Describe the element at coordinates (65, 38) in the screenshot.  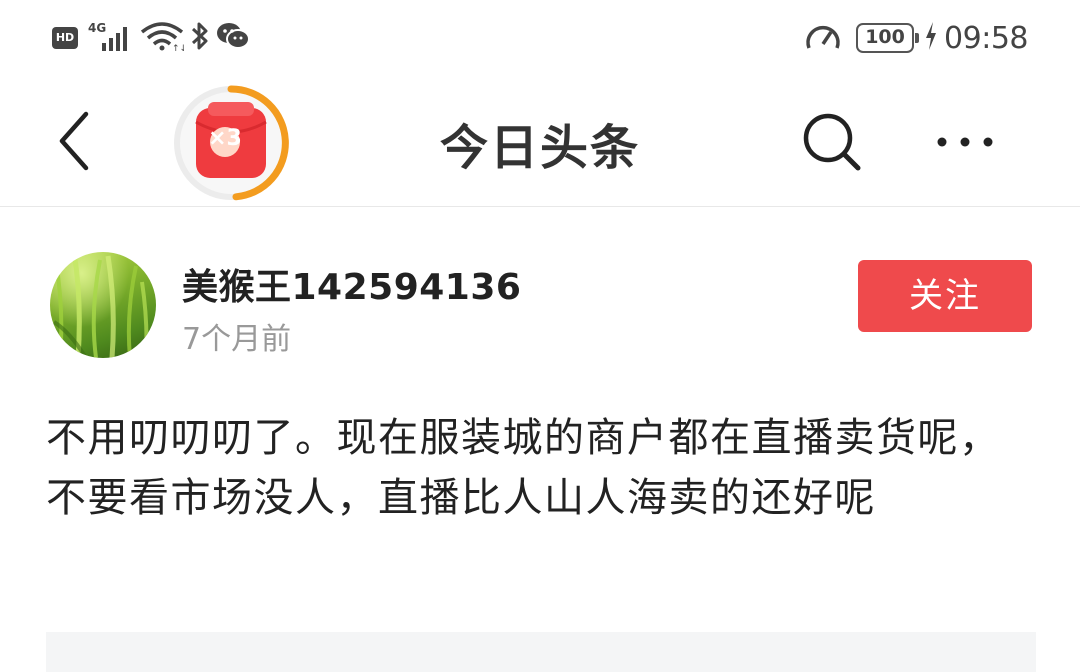
I see `hd-badge: HD` at that location.